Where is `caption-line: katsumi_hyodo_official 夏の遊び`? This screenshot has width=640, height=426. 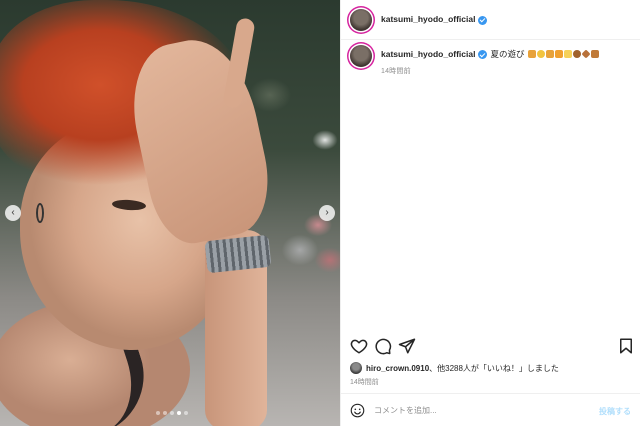 caption-line: katsumi_hyodo_official 夏の遊び is located at coordinates (490, 54).